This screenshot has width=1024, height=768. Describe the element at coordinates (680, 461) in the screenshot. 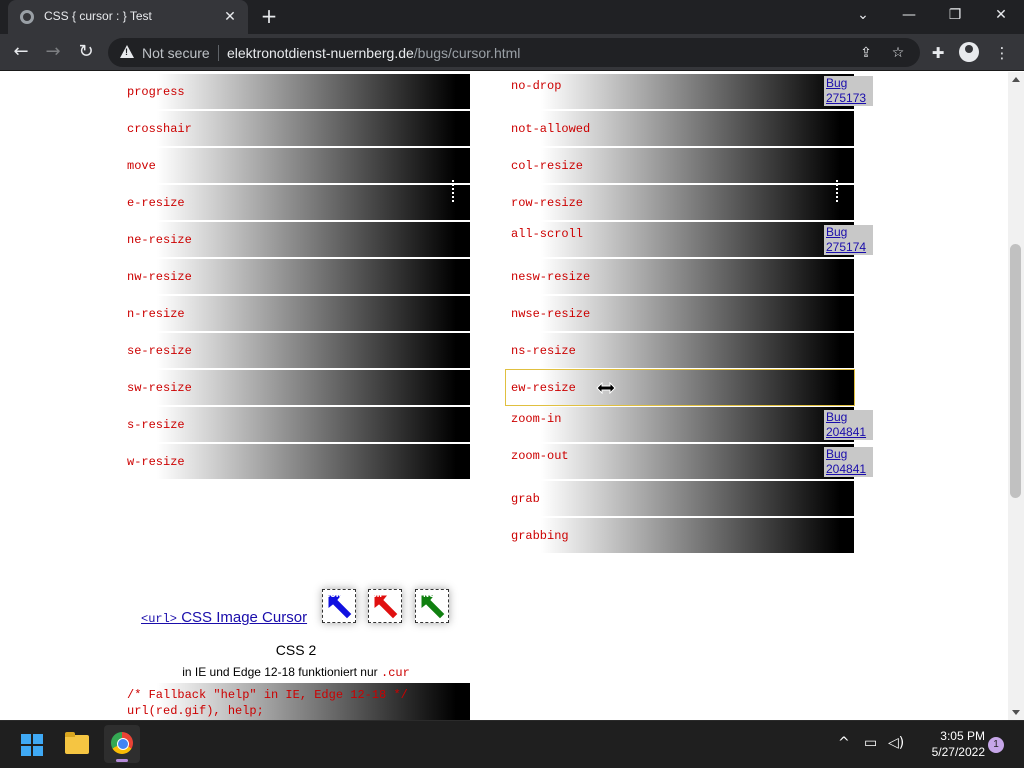

I see `cursor-test-row: zoom-out` at that location.